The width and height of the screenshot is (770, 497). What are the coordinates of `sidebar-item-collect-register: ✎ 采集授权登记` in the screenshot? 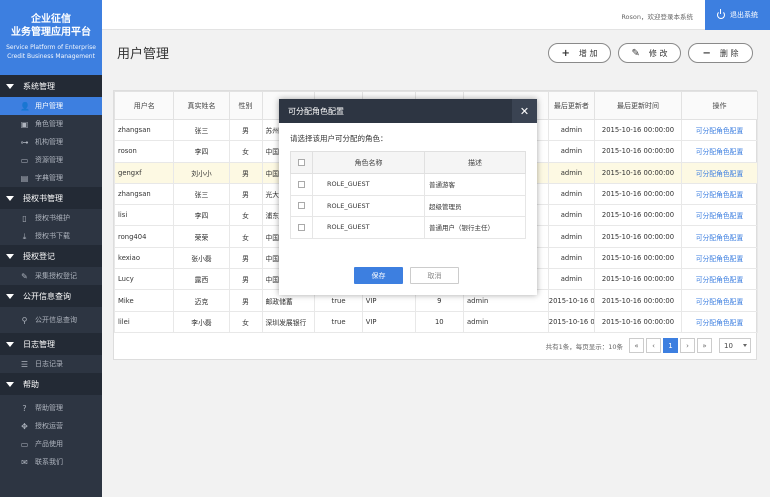 It's located at (51, 276).